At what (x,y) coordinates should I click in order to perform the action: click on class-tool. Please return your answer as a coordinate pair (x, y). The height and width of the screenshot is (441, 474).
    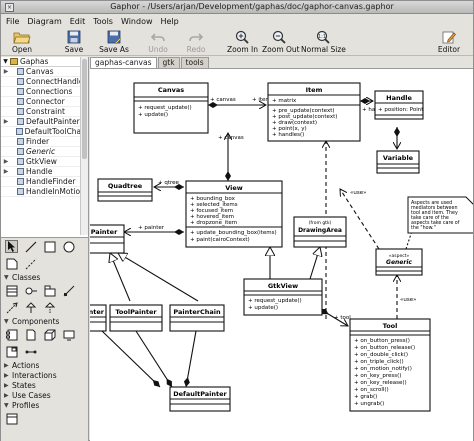
    Looking at the image, I should click on (11, 290).